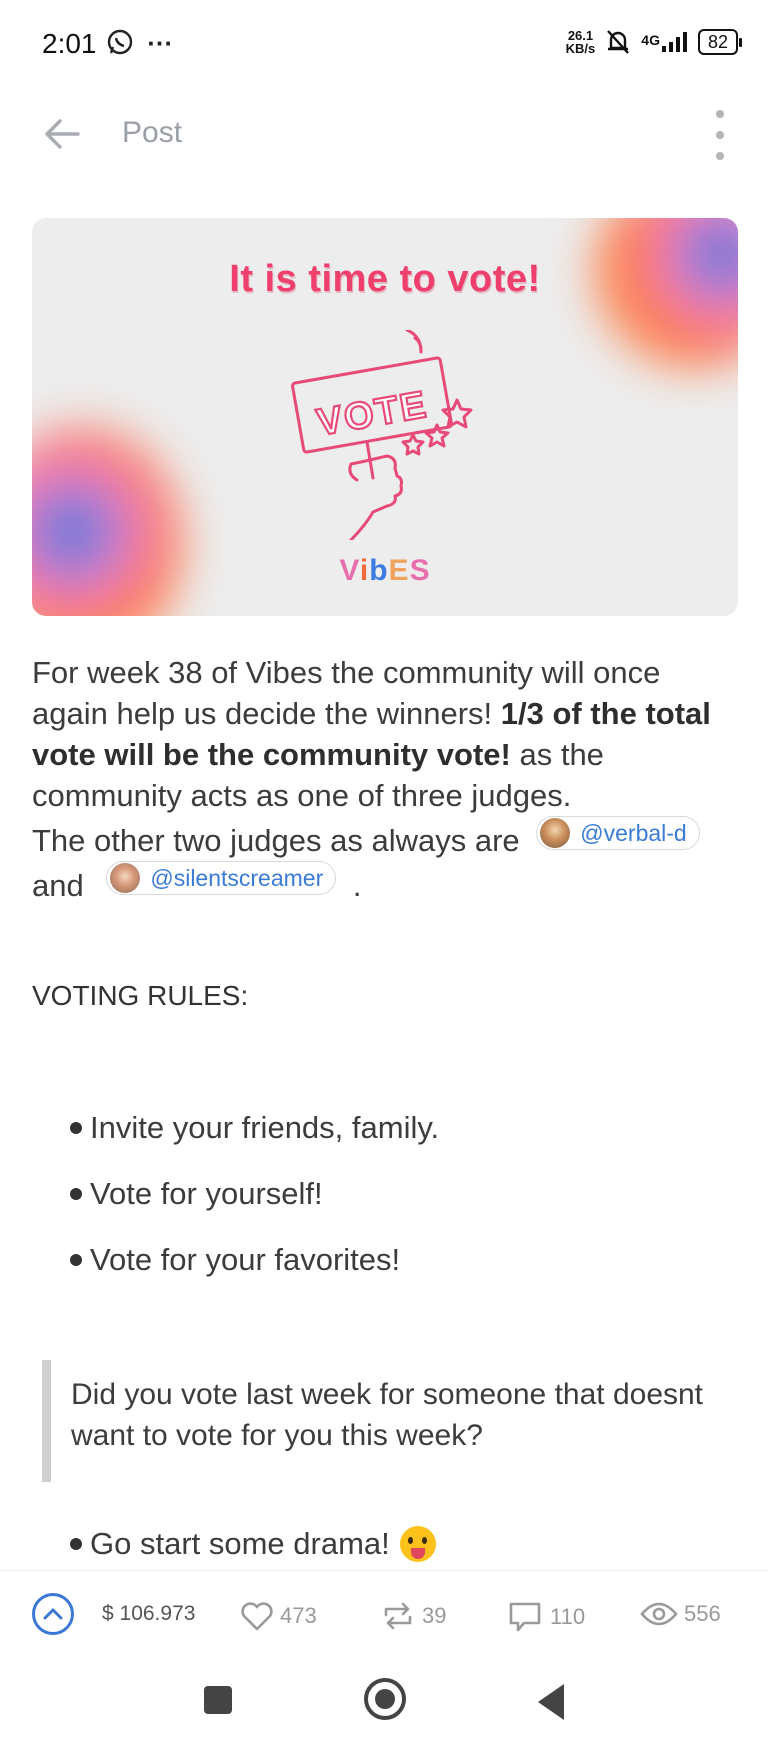 Image resolution: width=768 pixels, height=1749 pixels. Describe the element at coordinates (650, 40) in the screenshot. I see `network-type: 4G` at that location.